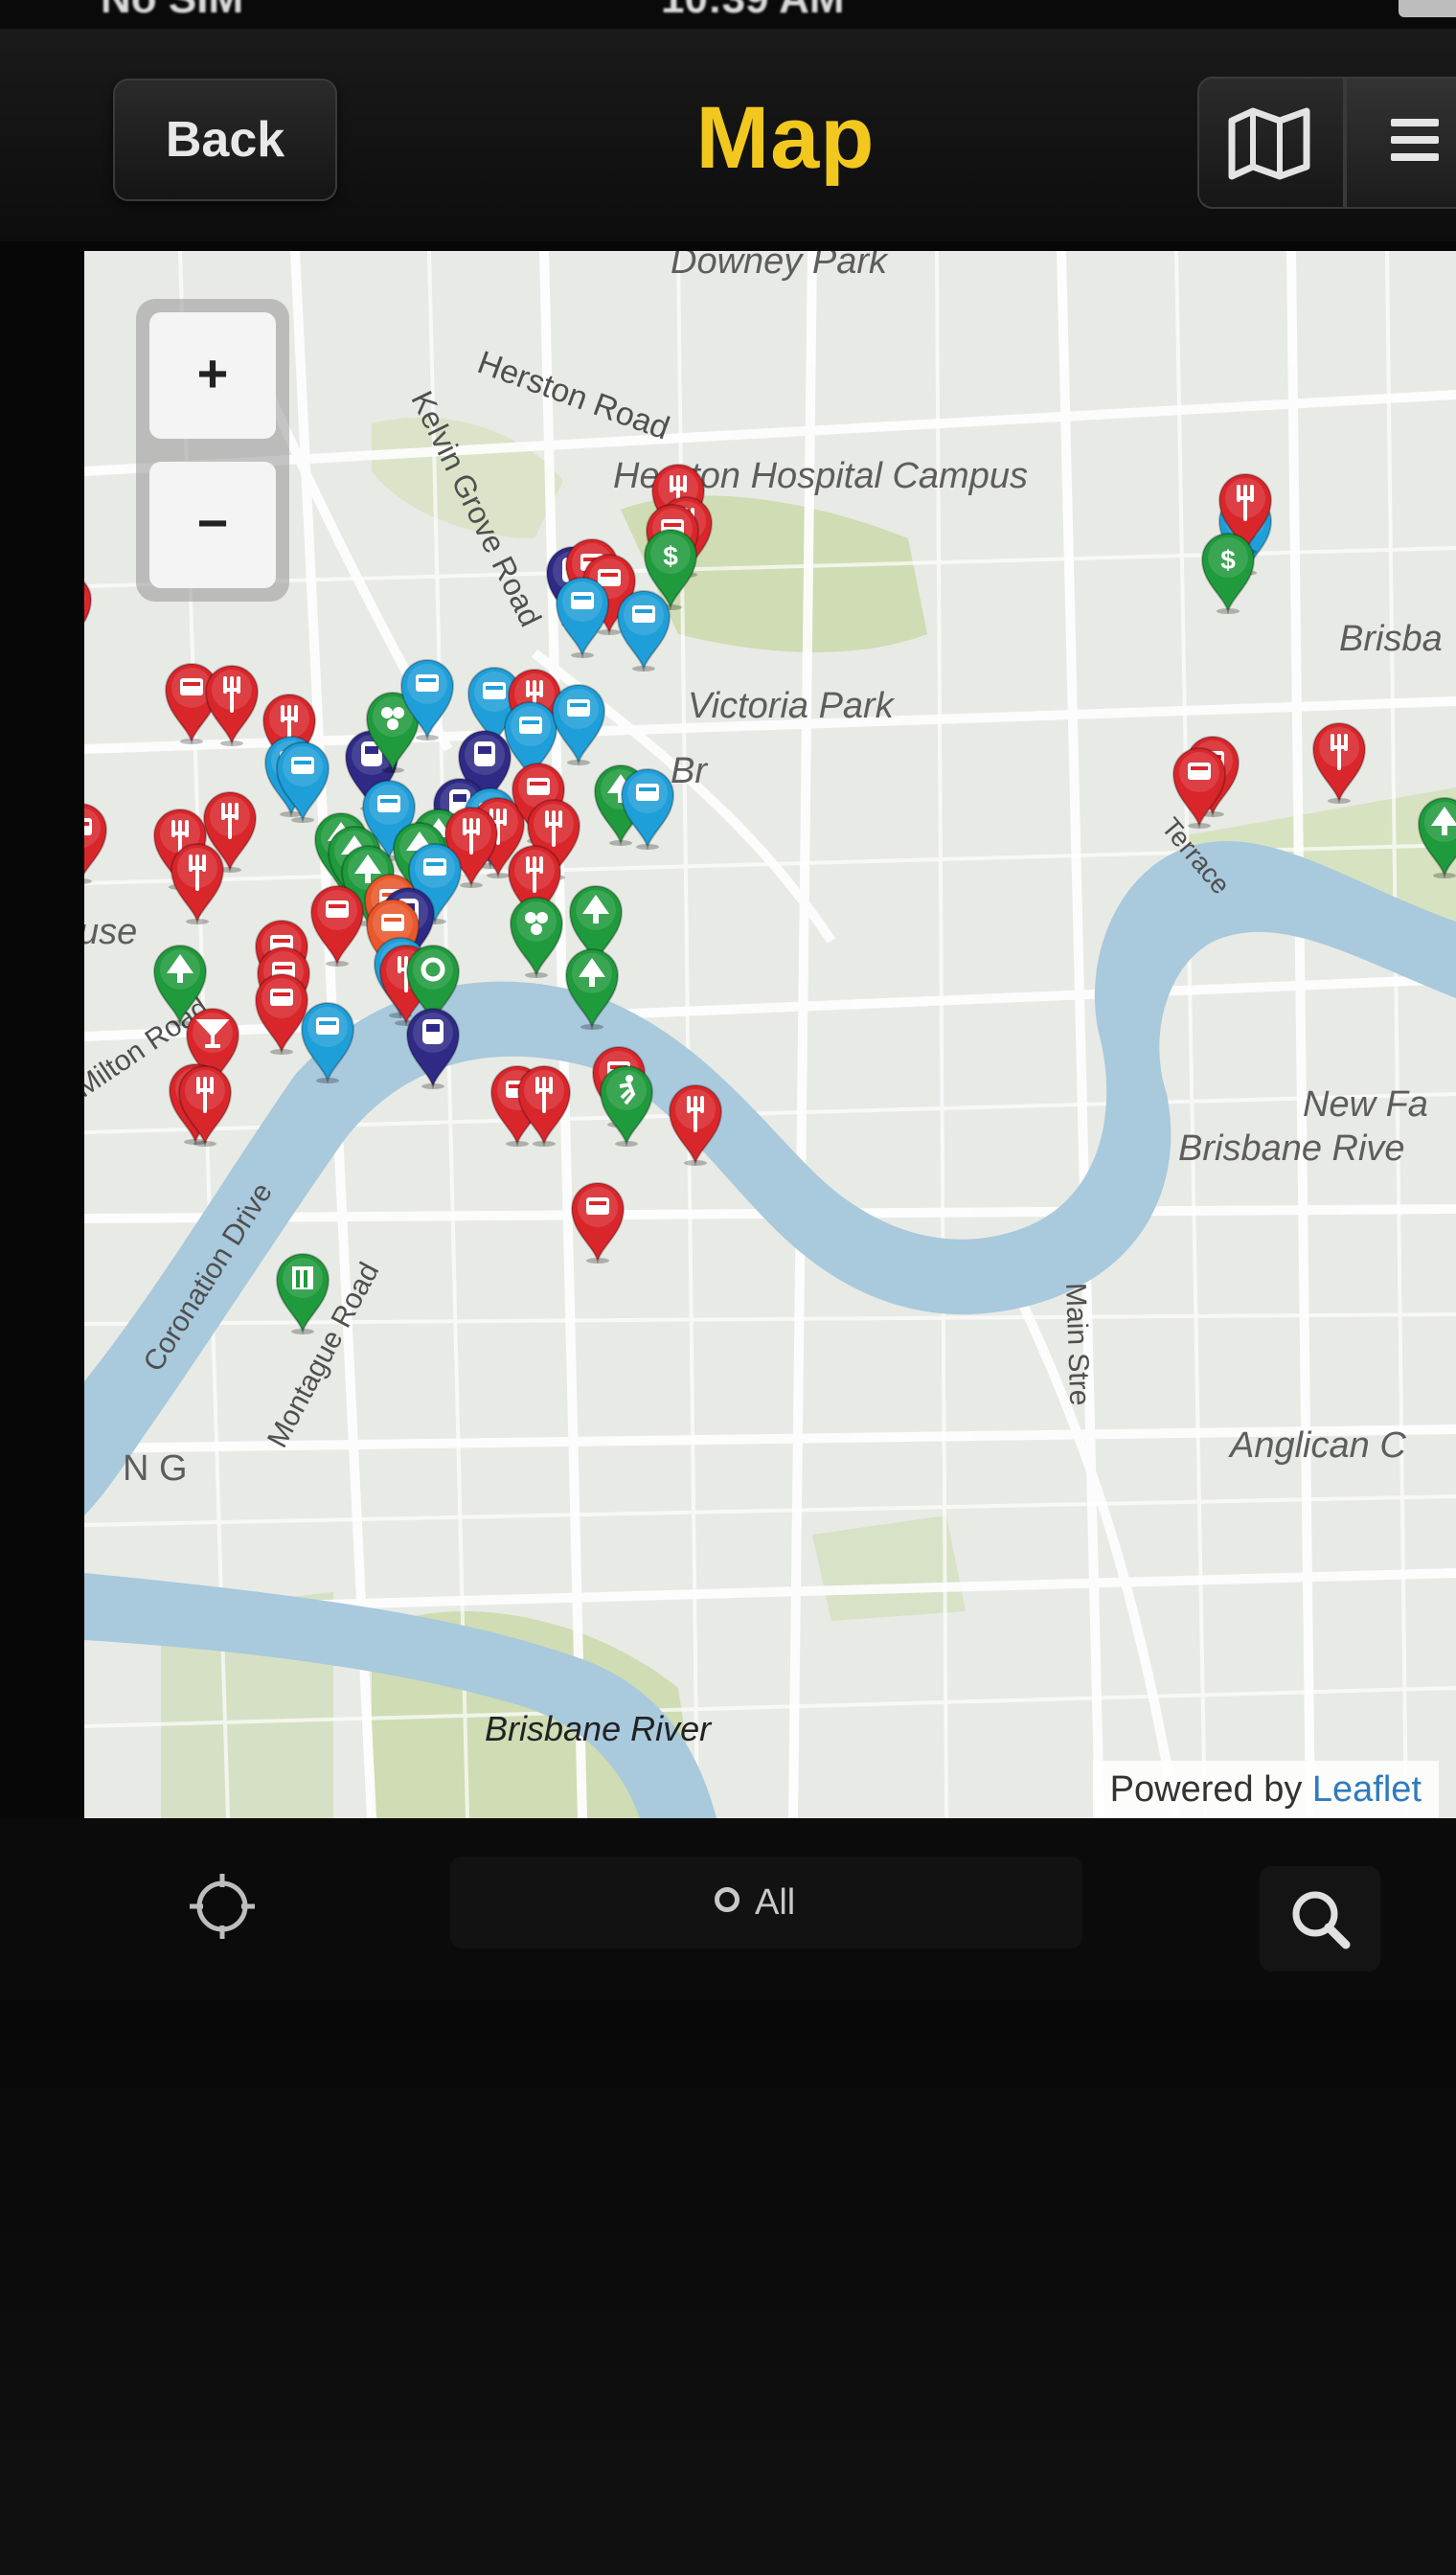 This screenshot has height=2575, width=1456. I want to click on map-marker: $, so click(1228, 572).